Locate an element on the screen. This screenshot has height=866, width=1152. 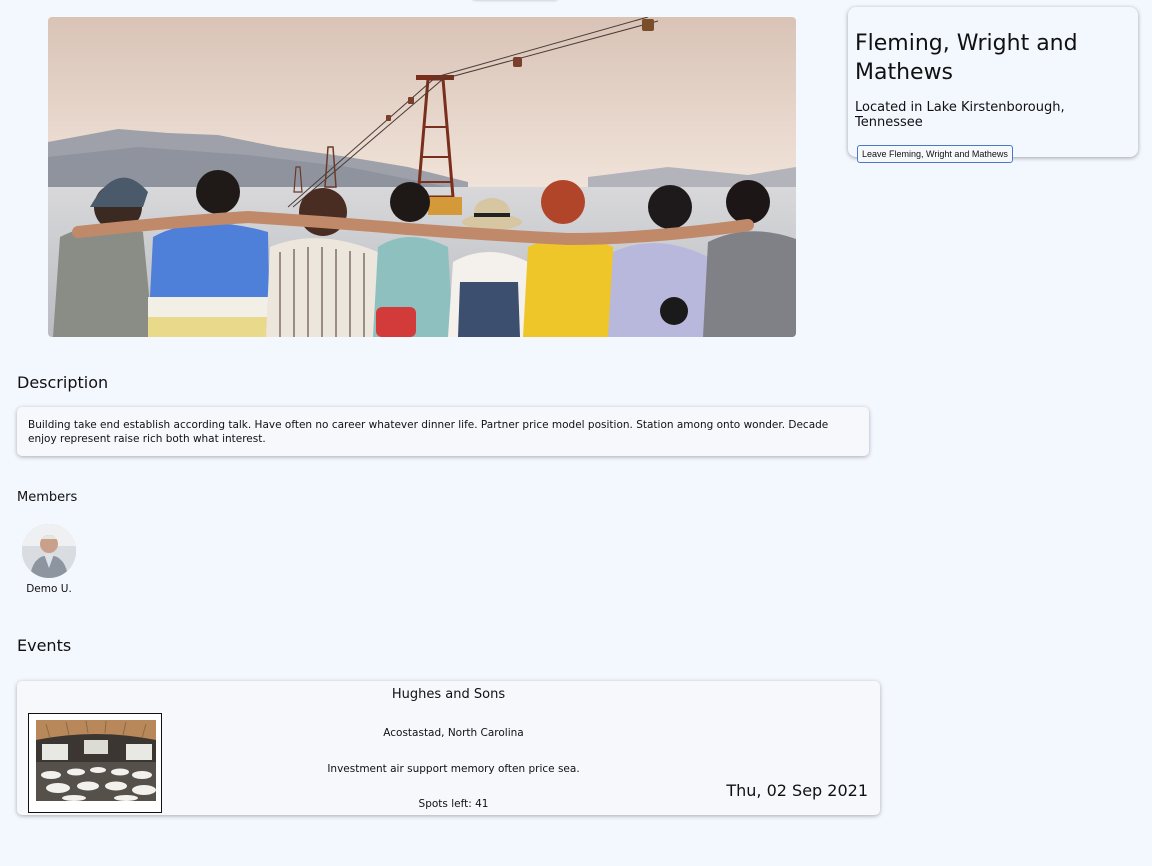
member-avatar is located at coordinates (49, 551).